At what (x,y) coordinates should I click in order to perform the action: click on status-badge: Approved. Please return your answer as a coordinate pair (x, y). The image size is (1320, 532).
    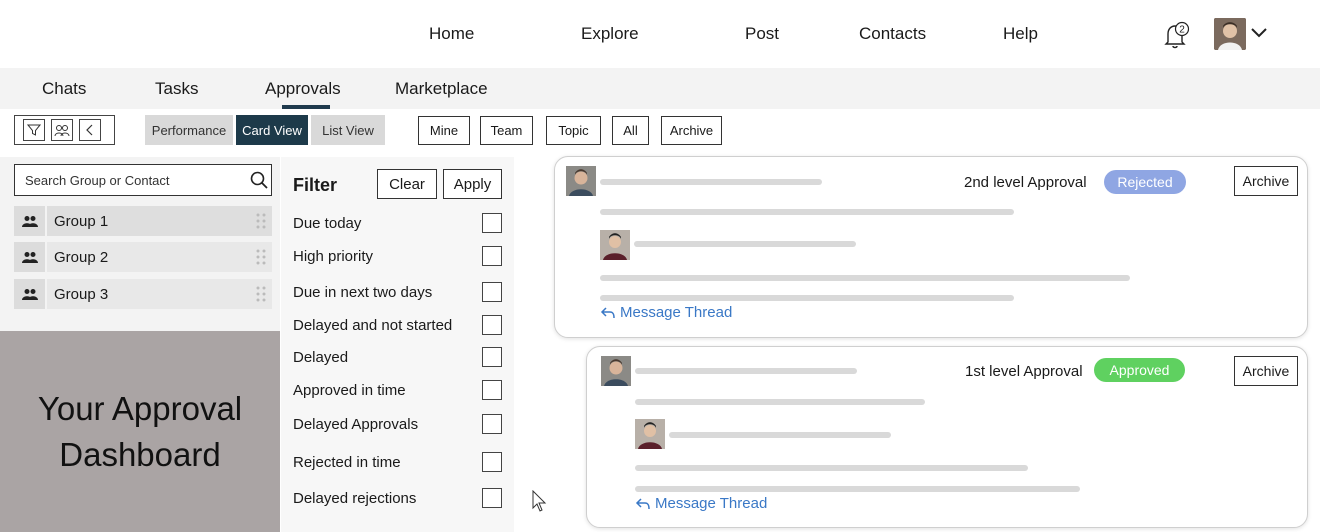
    Looking at the image, I should click on (1139, 370).